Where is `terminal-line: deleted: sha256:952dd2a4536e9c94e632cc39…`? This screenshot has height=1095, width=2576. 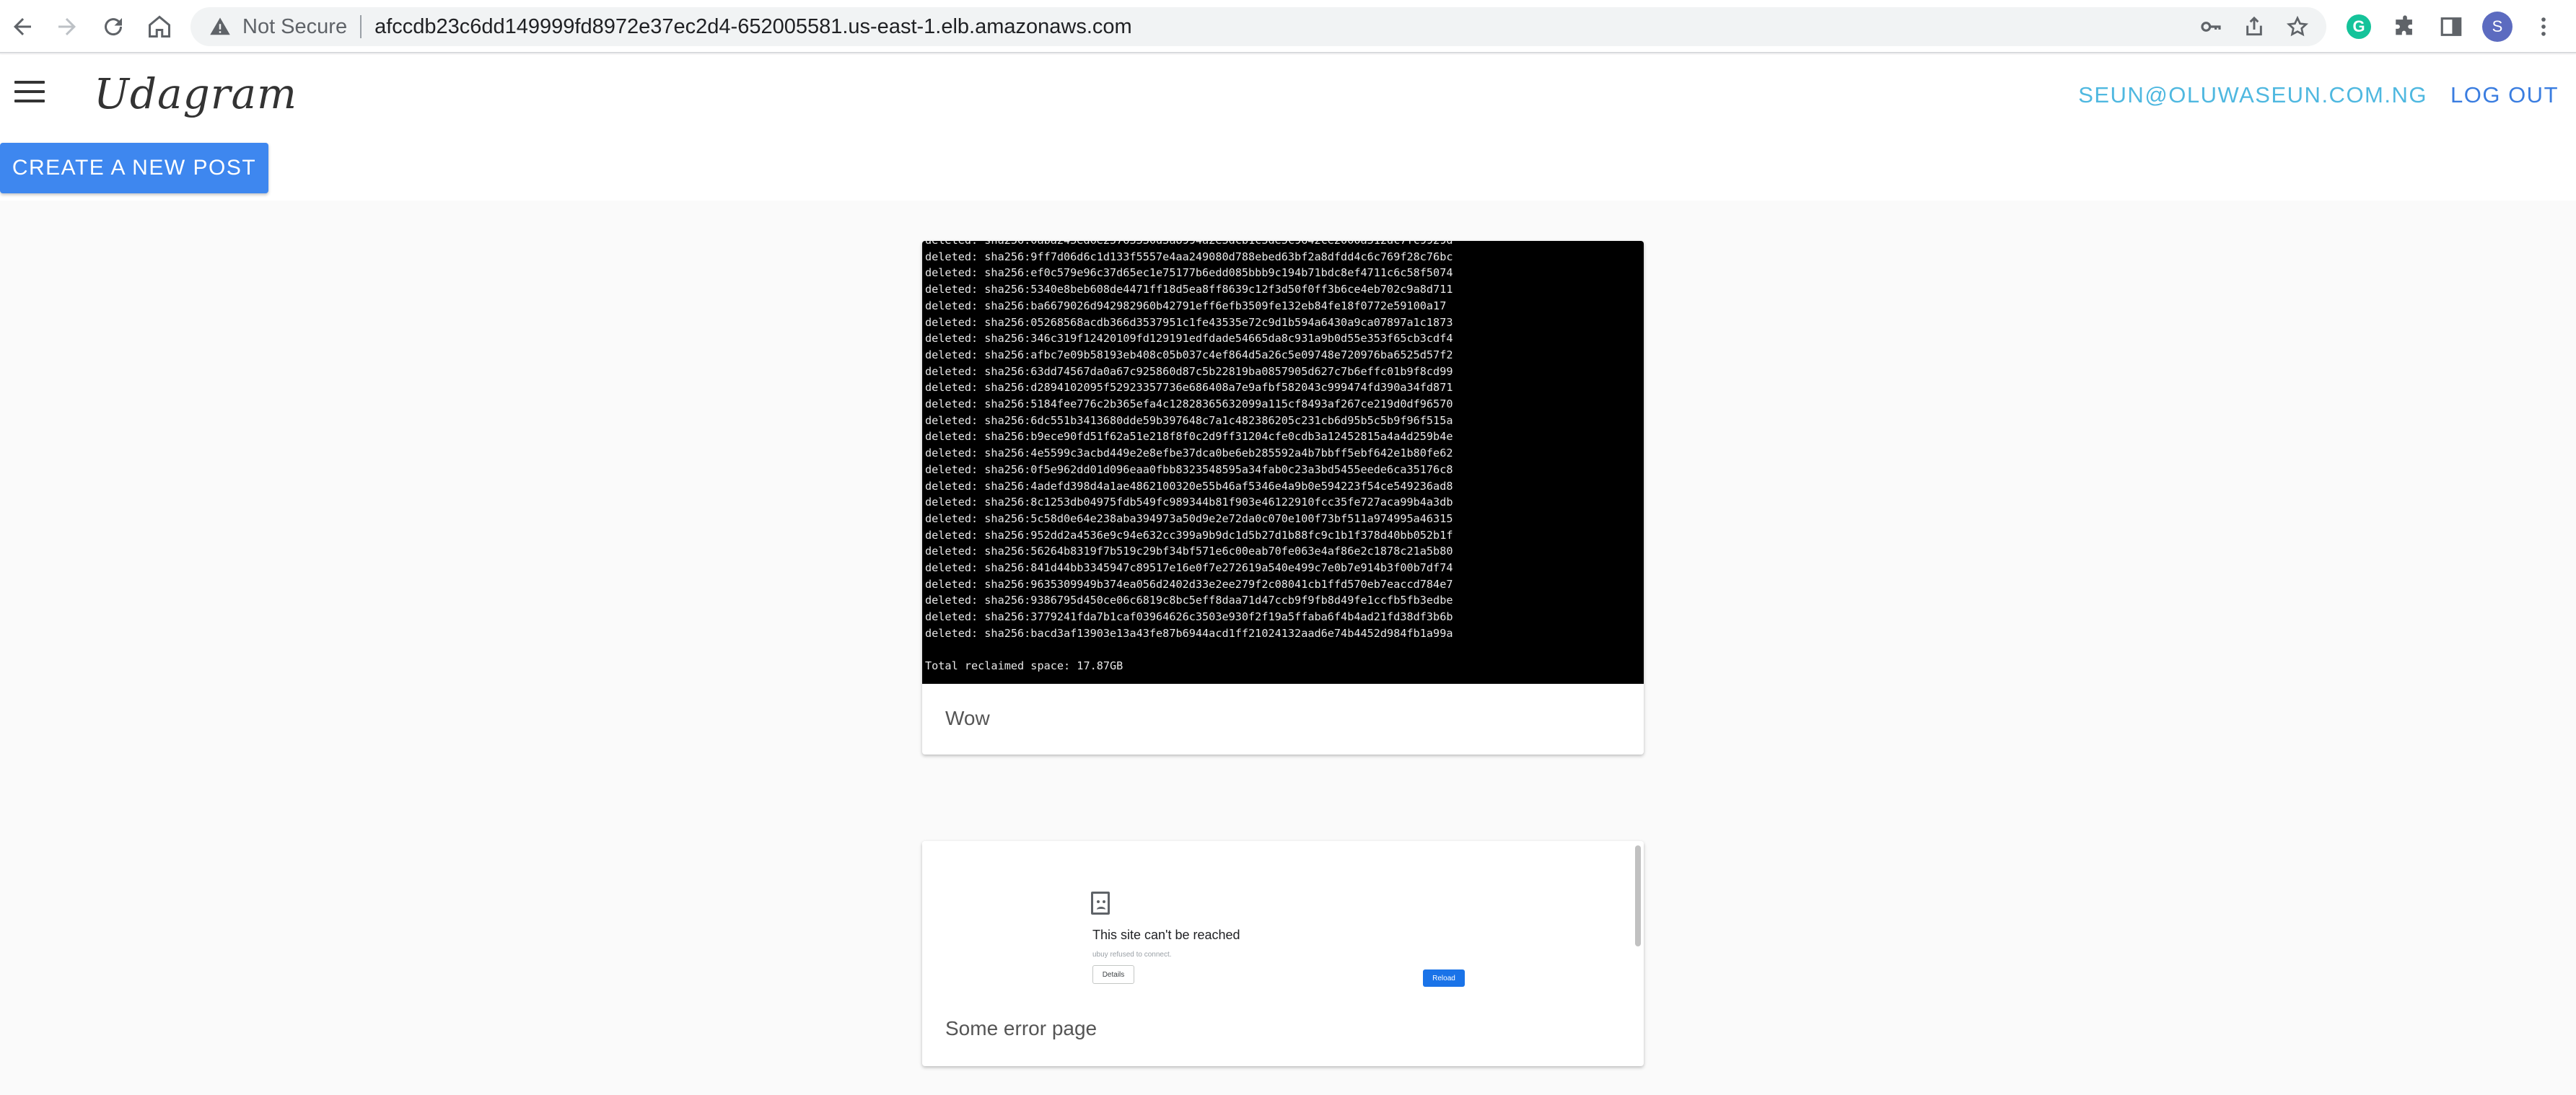
terminal-line: deleted: sha256:952dd2a4536e9c94e632cc39… is located at coordinates (1189, 535).